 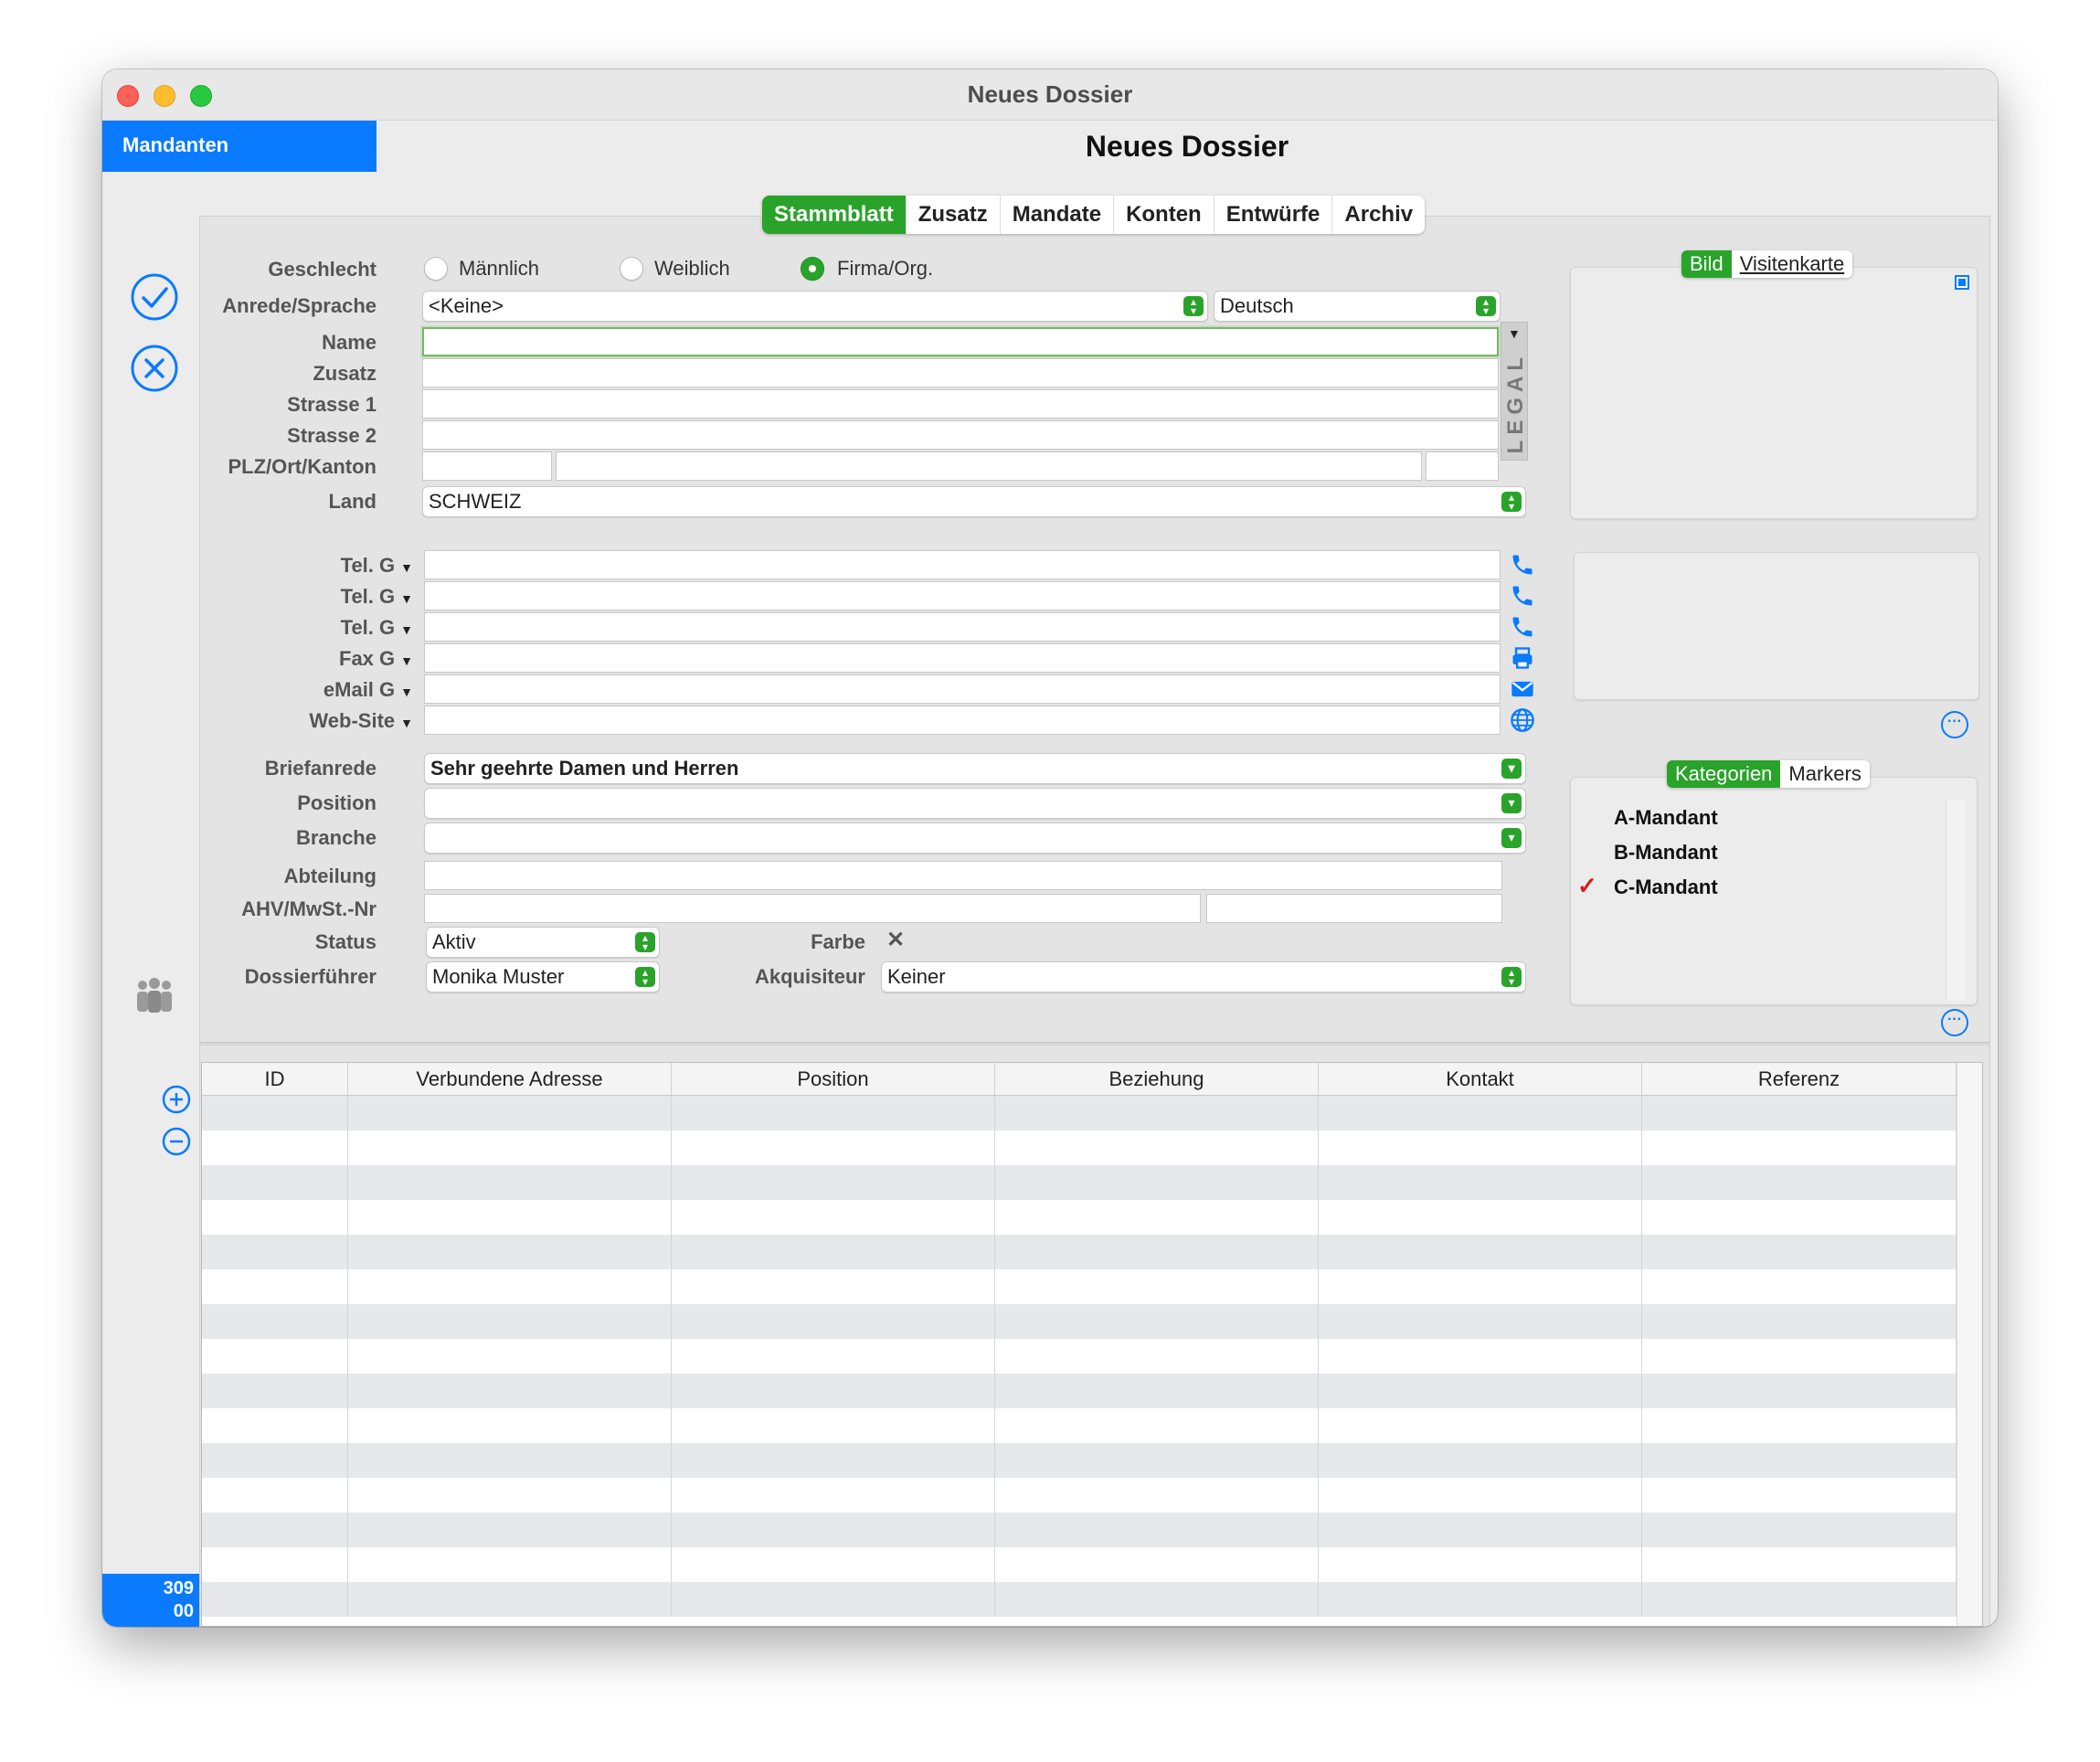 What do you see at coordinates (1522, 658) in the screenshot?
I see `fax-icon` at bounding box center [1522, 658].